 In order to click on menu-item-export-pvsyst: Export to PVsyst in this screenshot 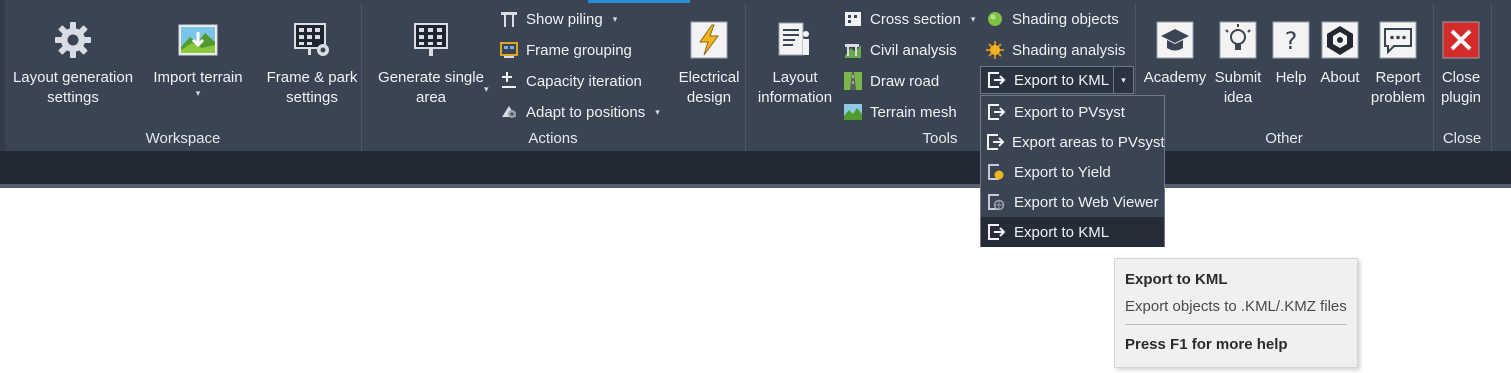, I will do `click(1072, 112)`.